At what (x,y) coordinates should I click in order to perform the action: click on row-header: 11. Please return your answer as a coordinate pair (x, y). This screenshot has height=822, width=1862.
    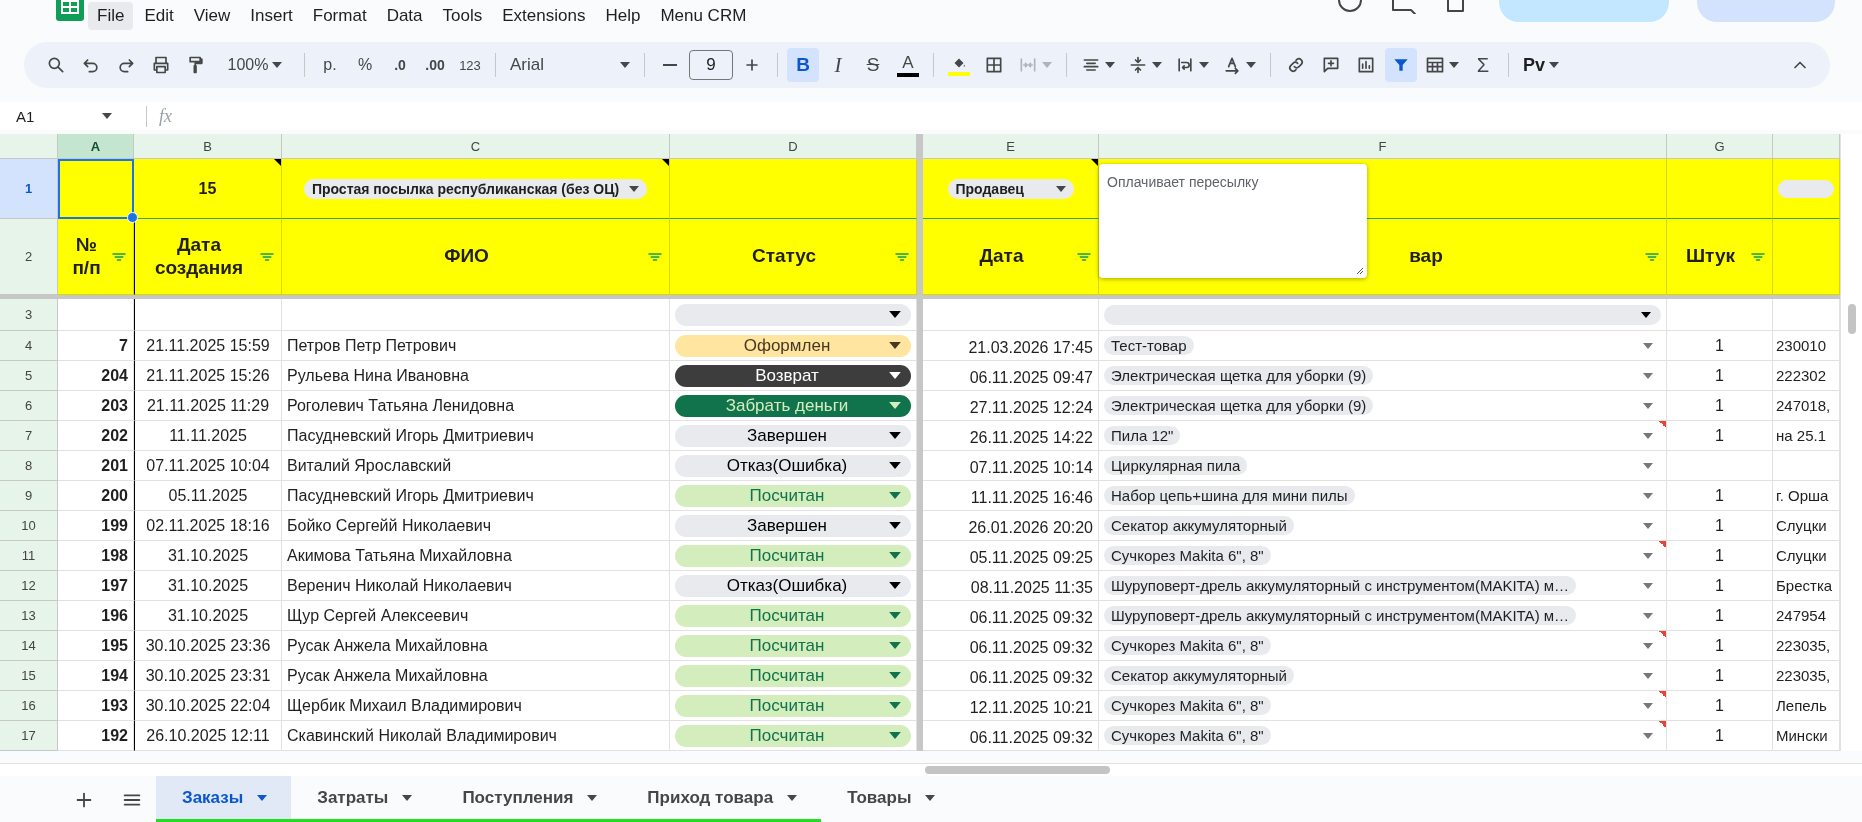
    Looking at the image, I should click on (29, 556).